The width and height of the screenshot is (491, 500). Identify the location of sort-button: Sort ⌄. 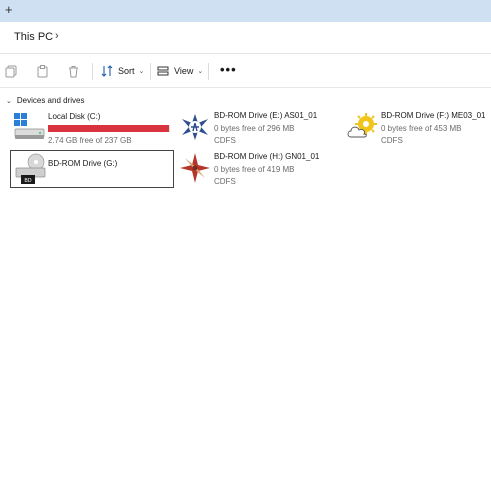
(122, 71).